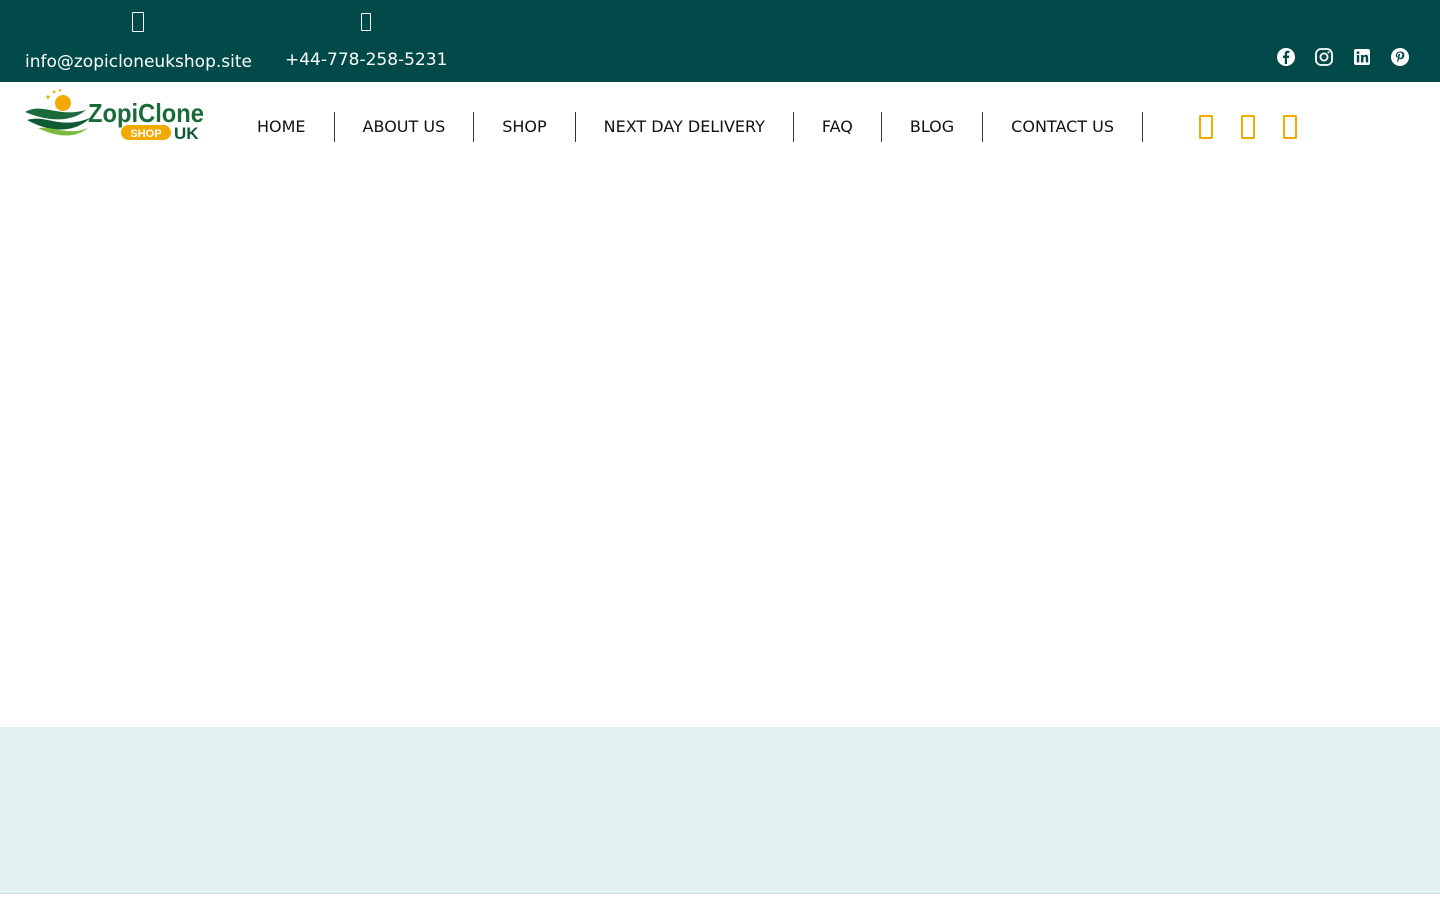 The image size is (1440, 900). Describe the element at coordinates (405, 127) in the screenshot. I see `nav-about-us: ABOUT US` at that location.